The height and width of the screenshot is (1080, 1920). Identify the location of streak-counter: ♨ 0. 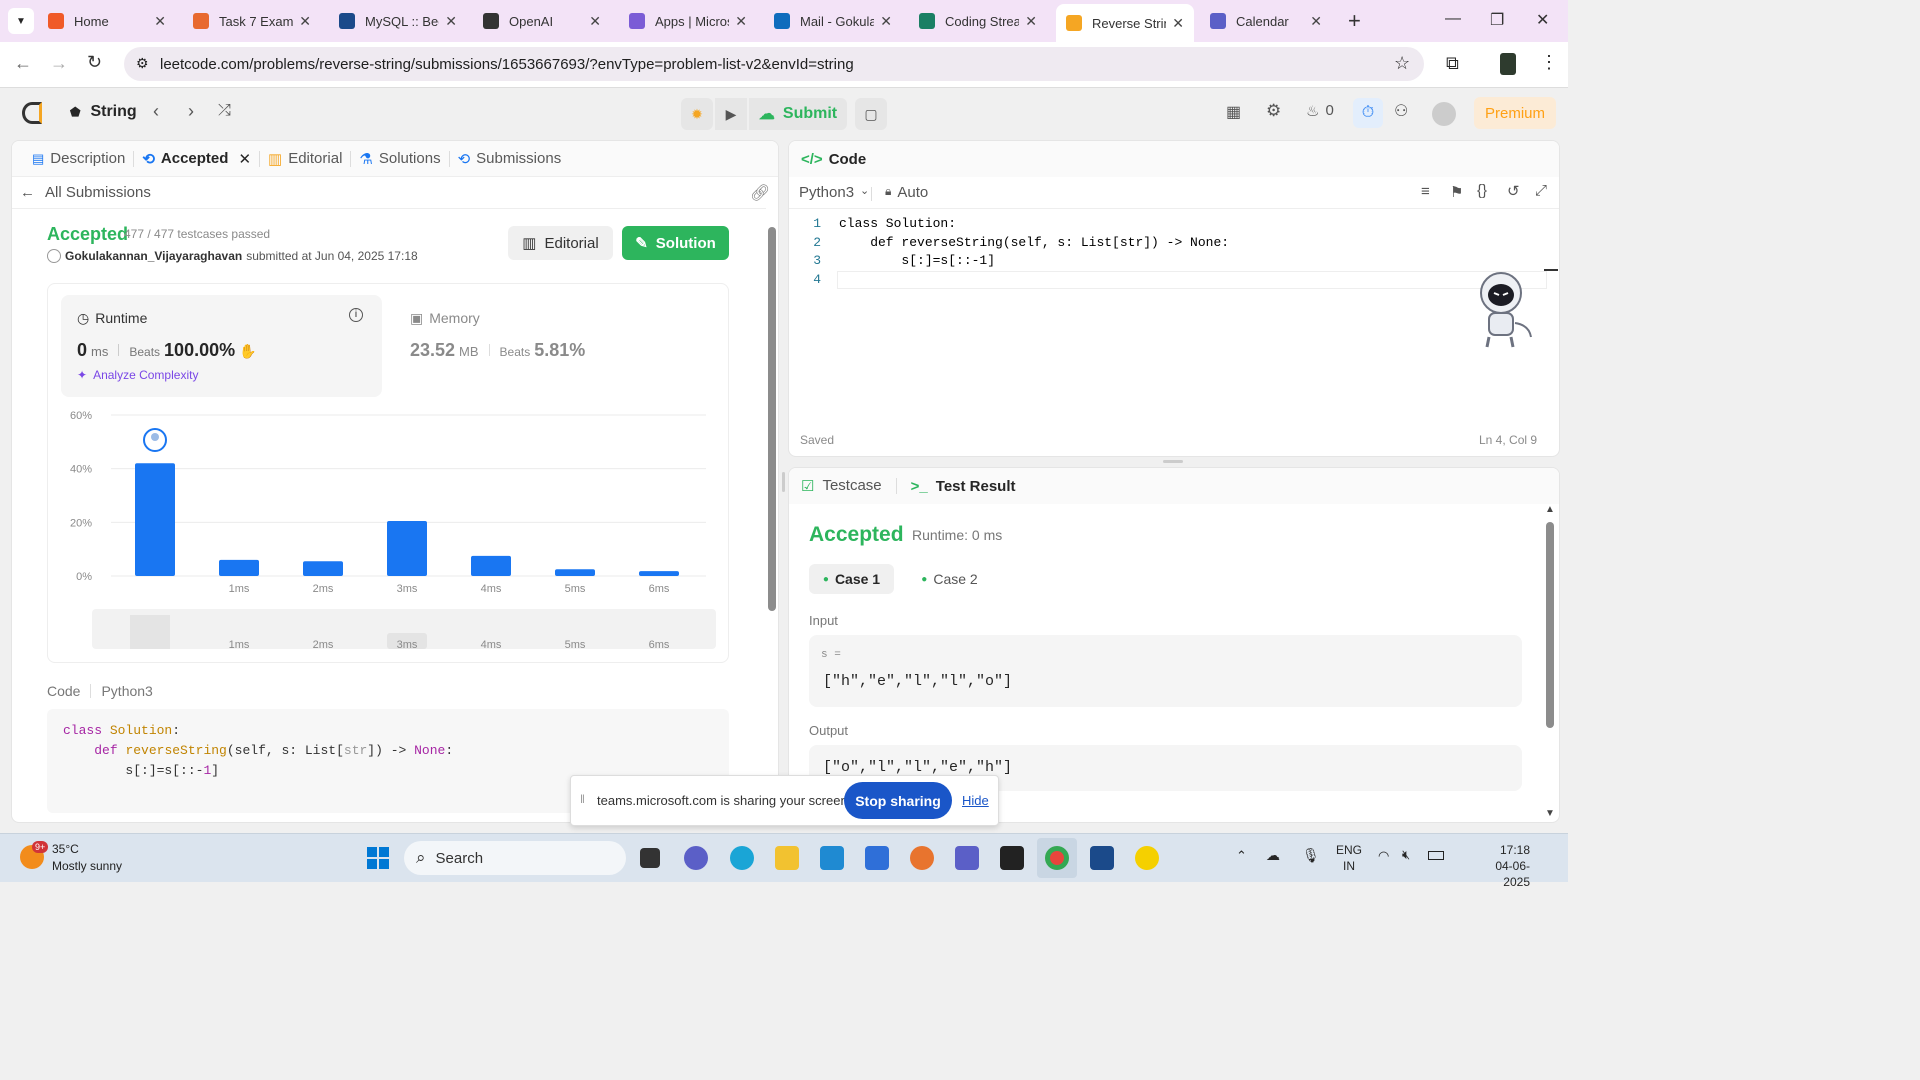
(1320, 111).